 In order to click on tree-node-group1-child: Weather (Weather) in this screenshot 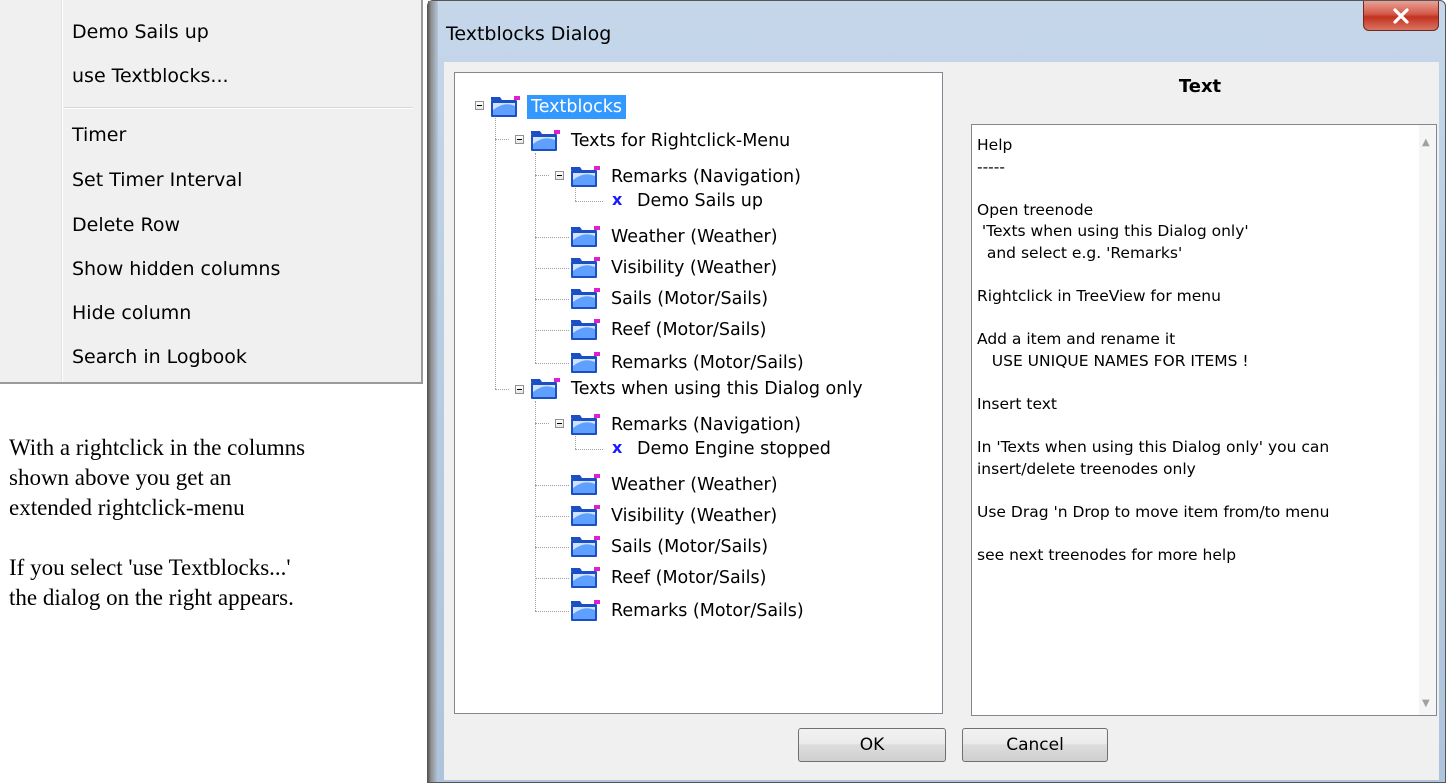, I will do `click(694, 237)`.